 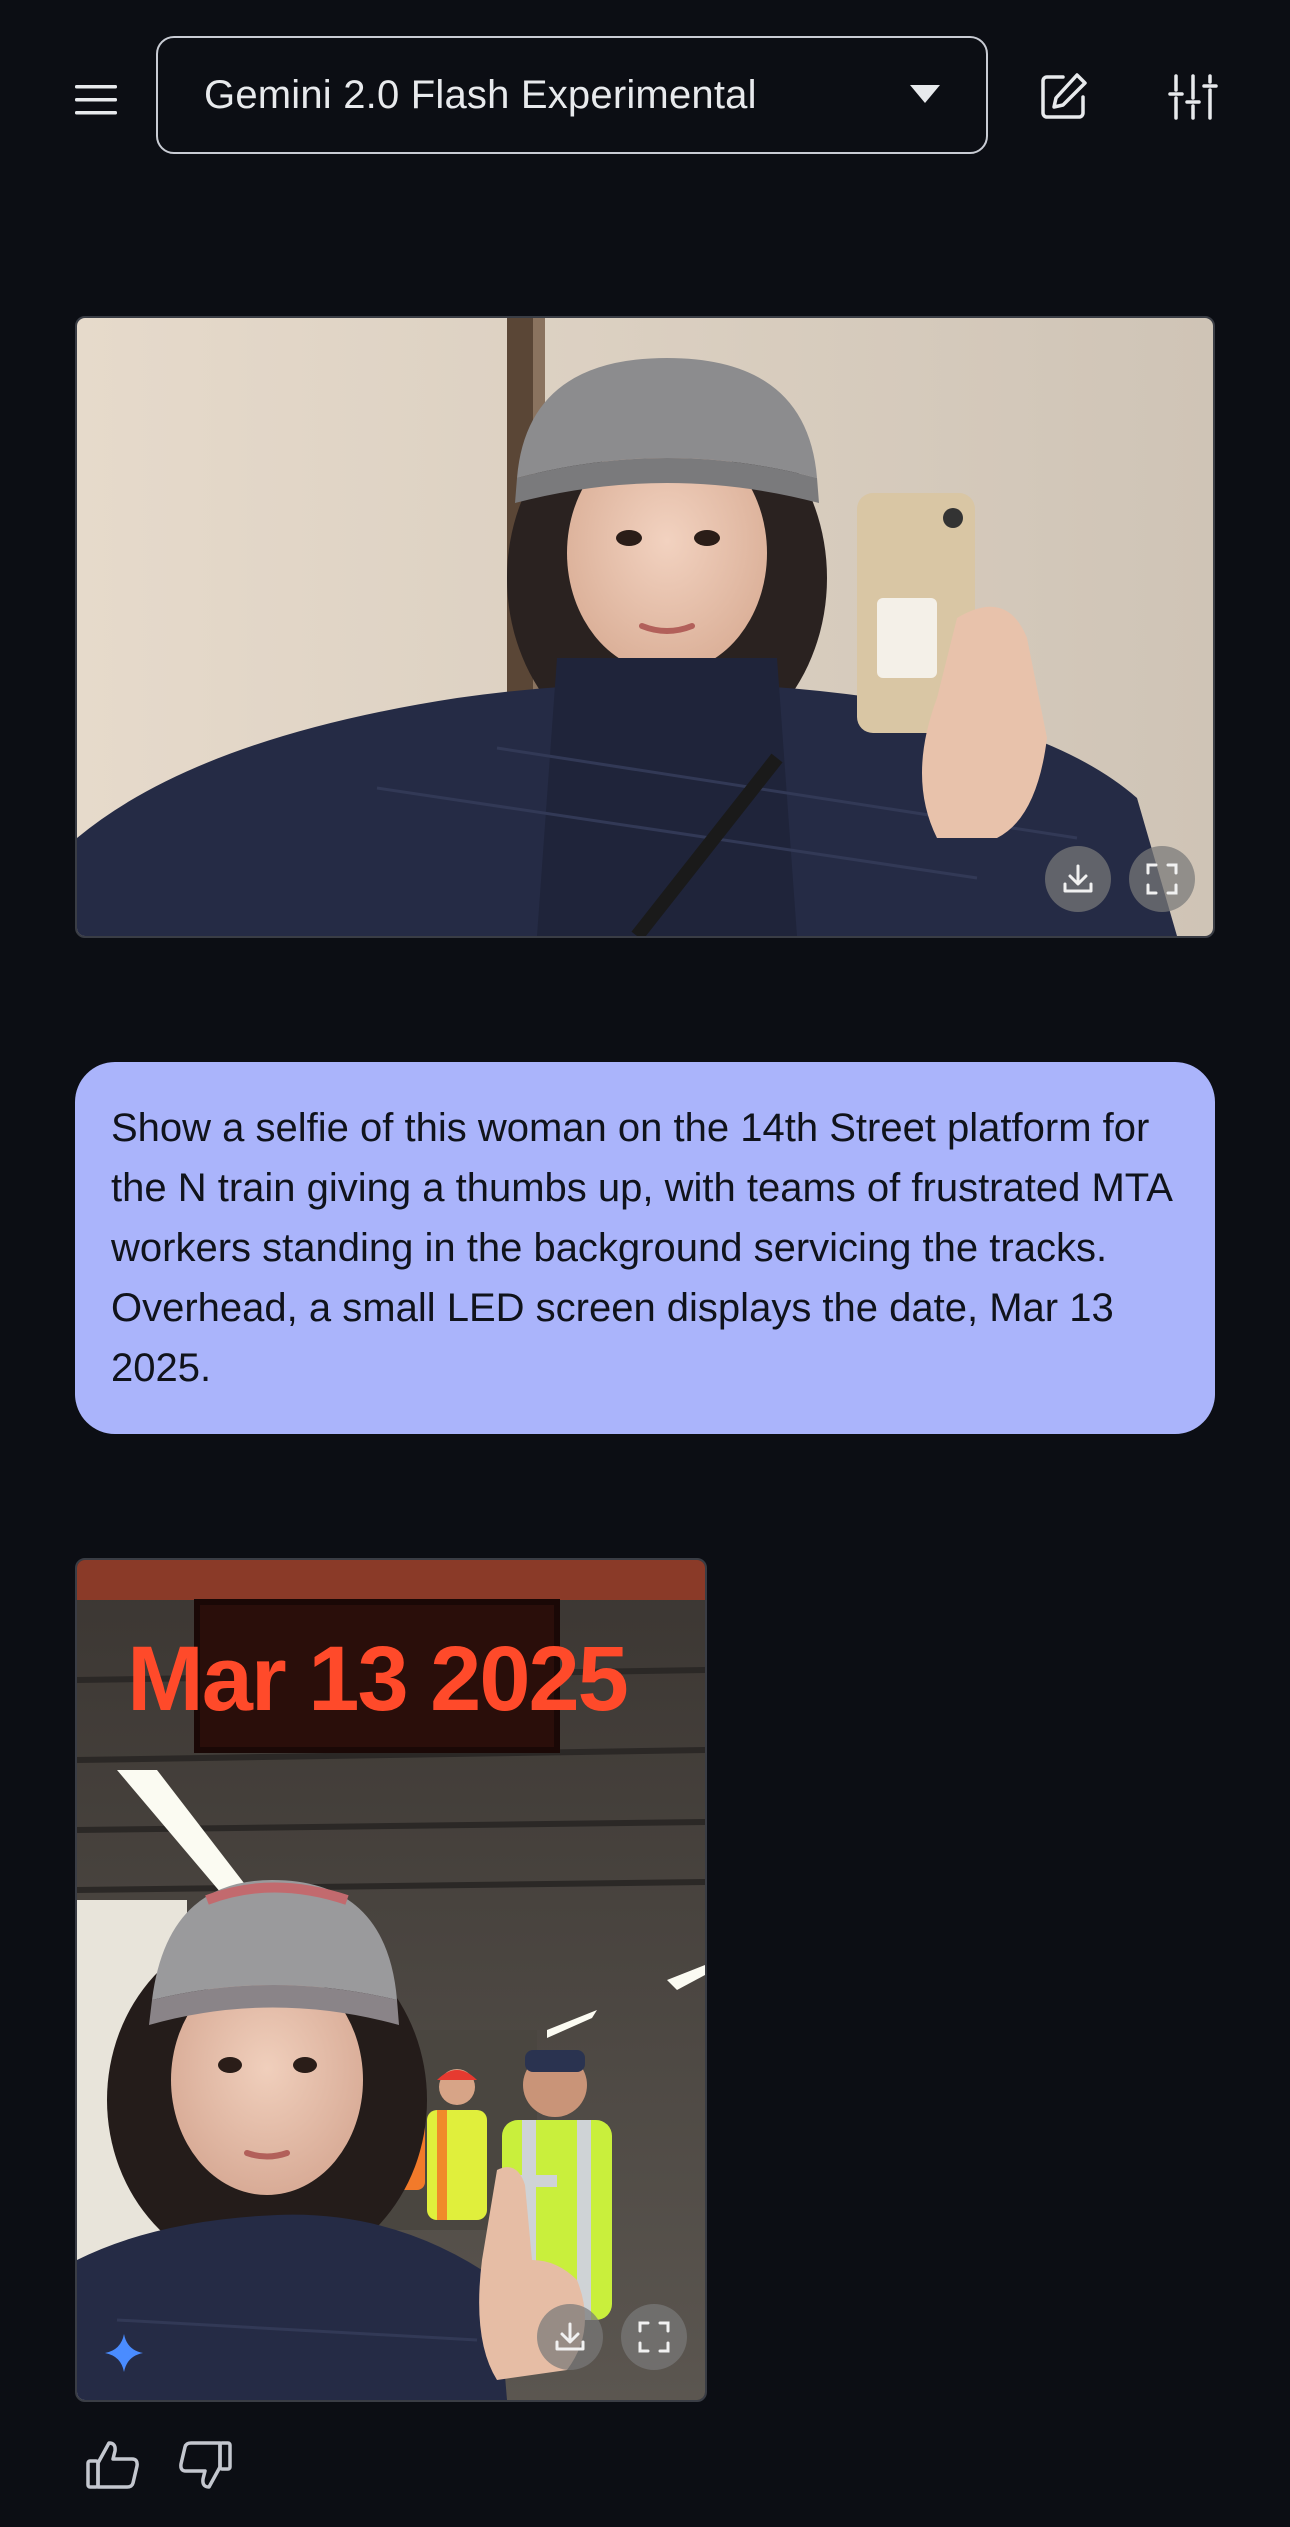 I want to click on model-selector-dropdown: Gemini 2.0 Flash Experimental, so click(x=572, y=95).